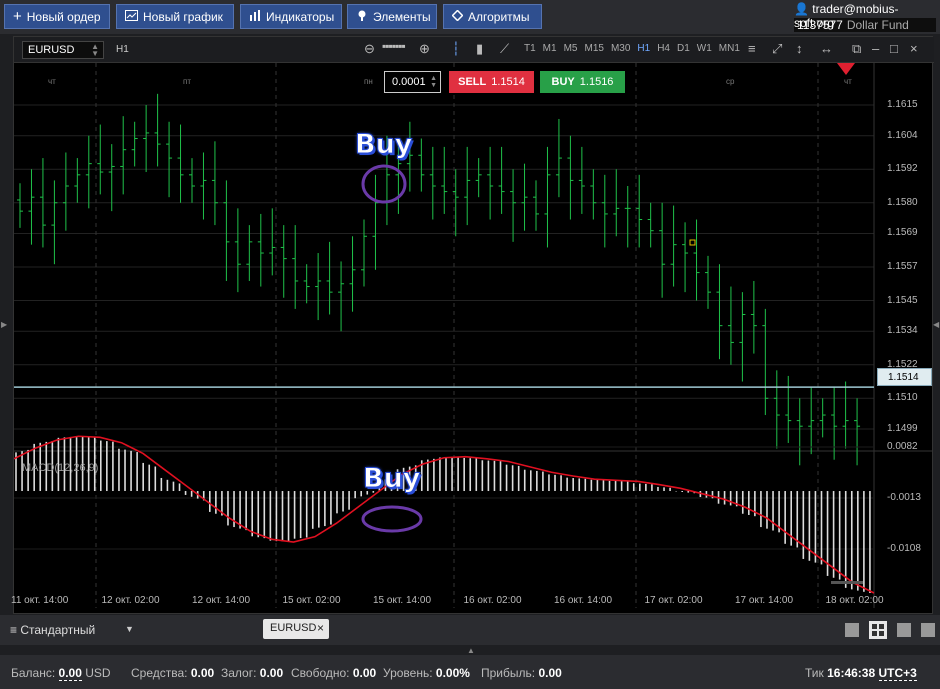 This screenshot has height=689, width=940. What do you see at coordinates (457, 16) in the screenshot?
I see `diamond-icon` at bounding box center [457, 16].